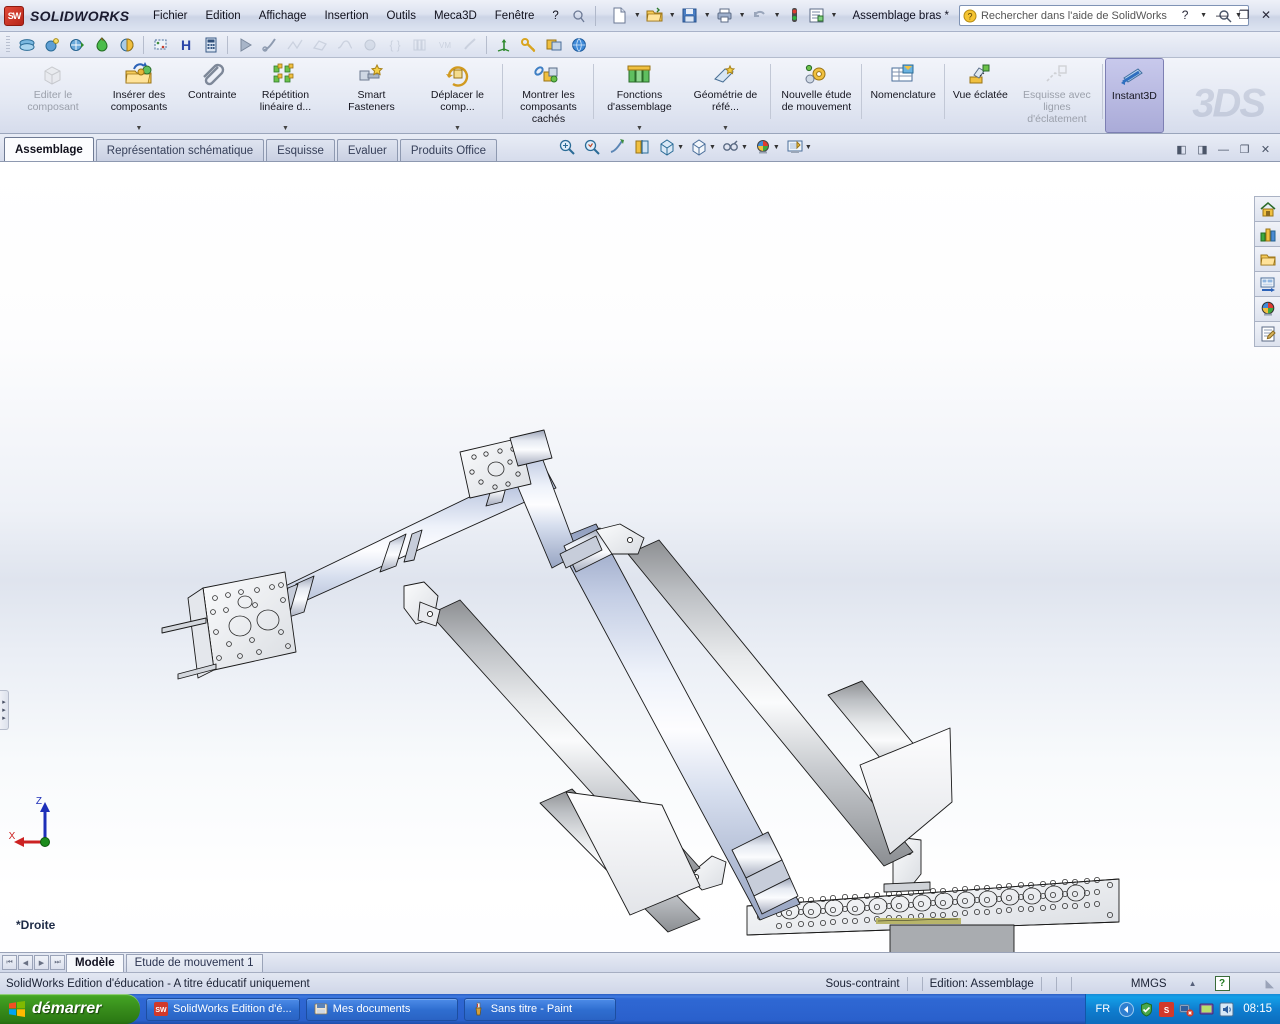  I want to click on last-tab-button: ⏭, so click(57, 962).